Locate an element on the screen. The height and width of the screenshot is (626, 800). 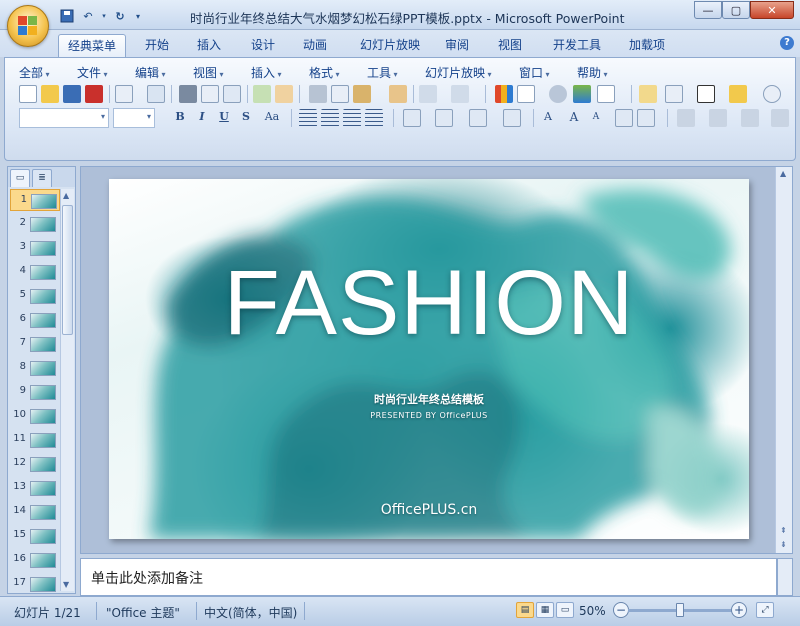
tab-animation: 动画 is located at coordinates (315, 45).